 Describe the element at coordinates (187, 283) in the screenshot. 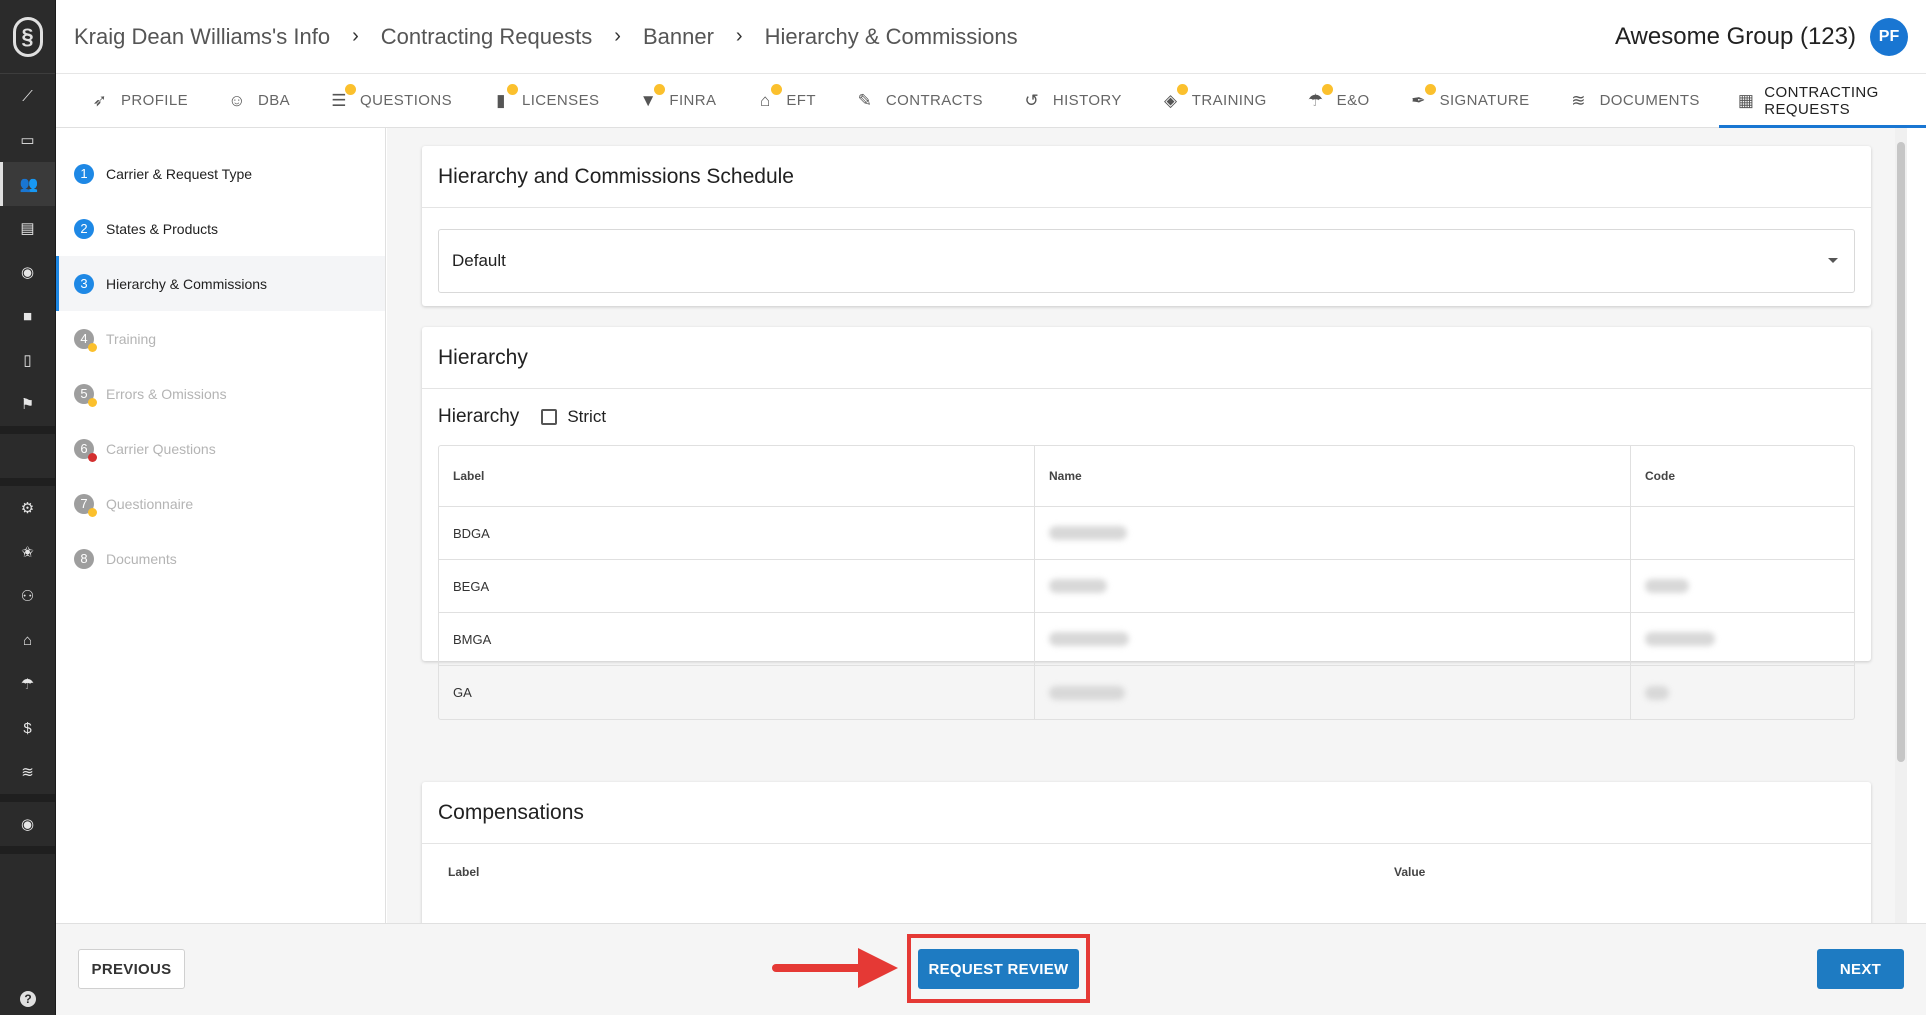

I see `step-label: Hierarchy & Commissions` at that location.